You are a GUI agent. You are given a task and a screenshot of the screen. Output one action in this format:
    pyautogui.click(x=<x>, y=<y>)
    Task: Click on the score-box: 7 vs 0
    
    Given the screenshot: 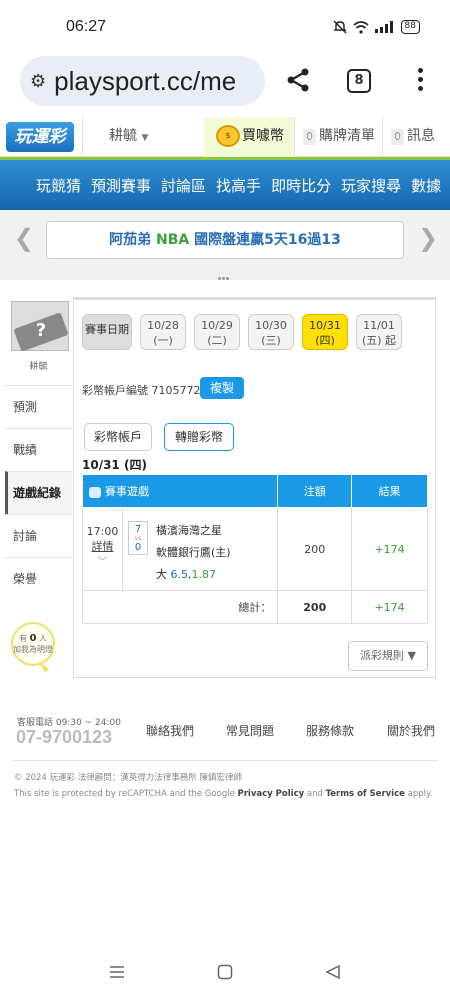 What is the action you would take?
    pyautogui.click(x=138, y=538)
    